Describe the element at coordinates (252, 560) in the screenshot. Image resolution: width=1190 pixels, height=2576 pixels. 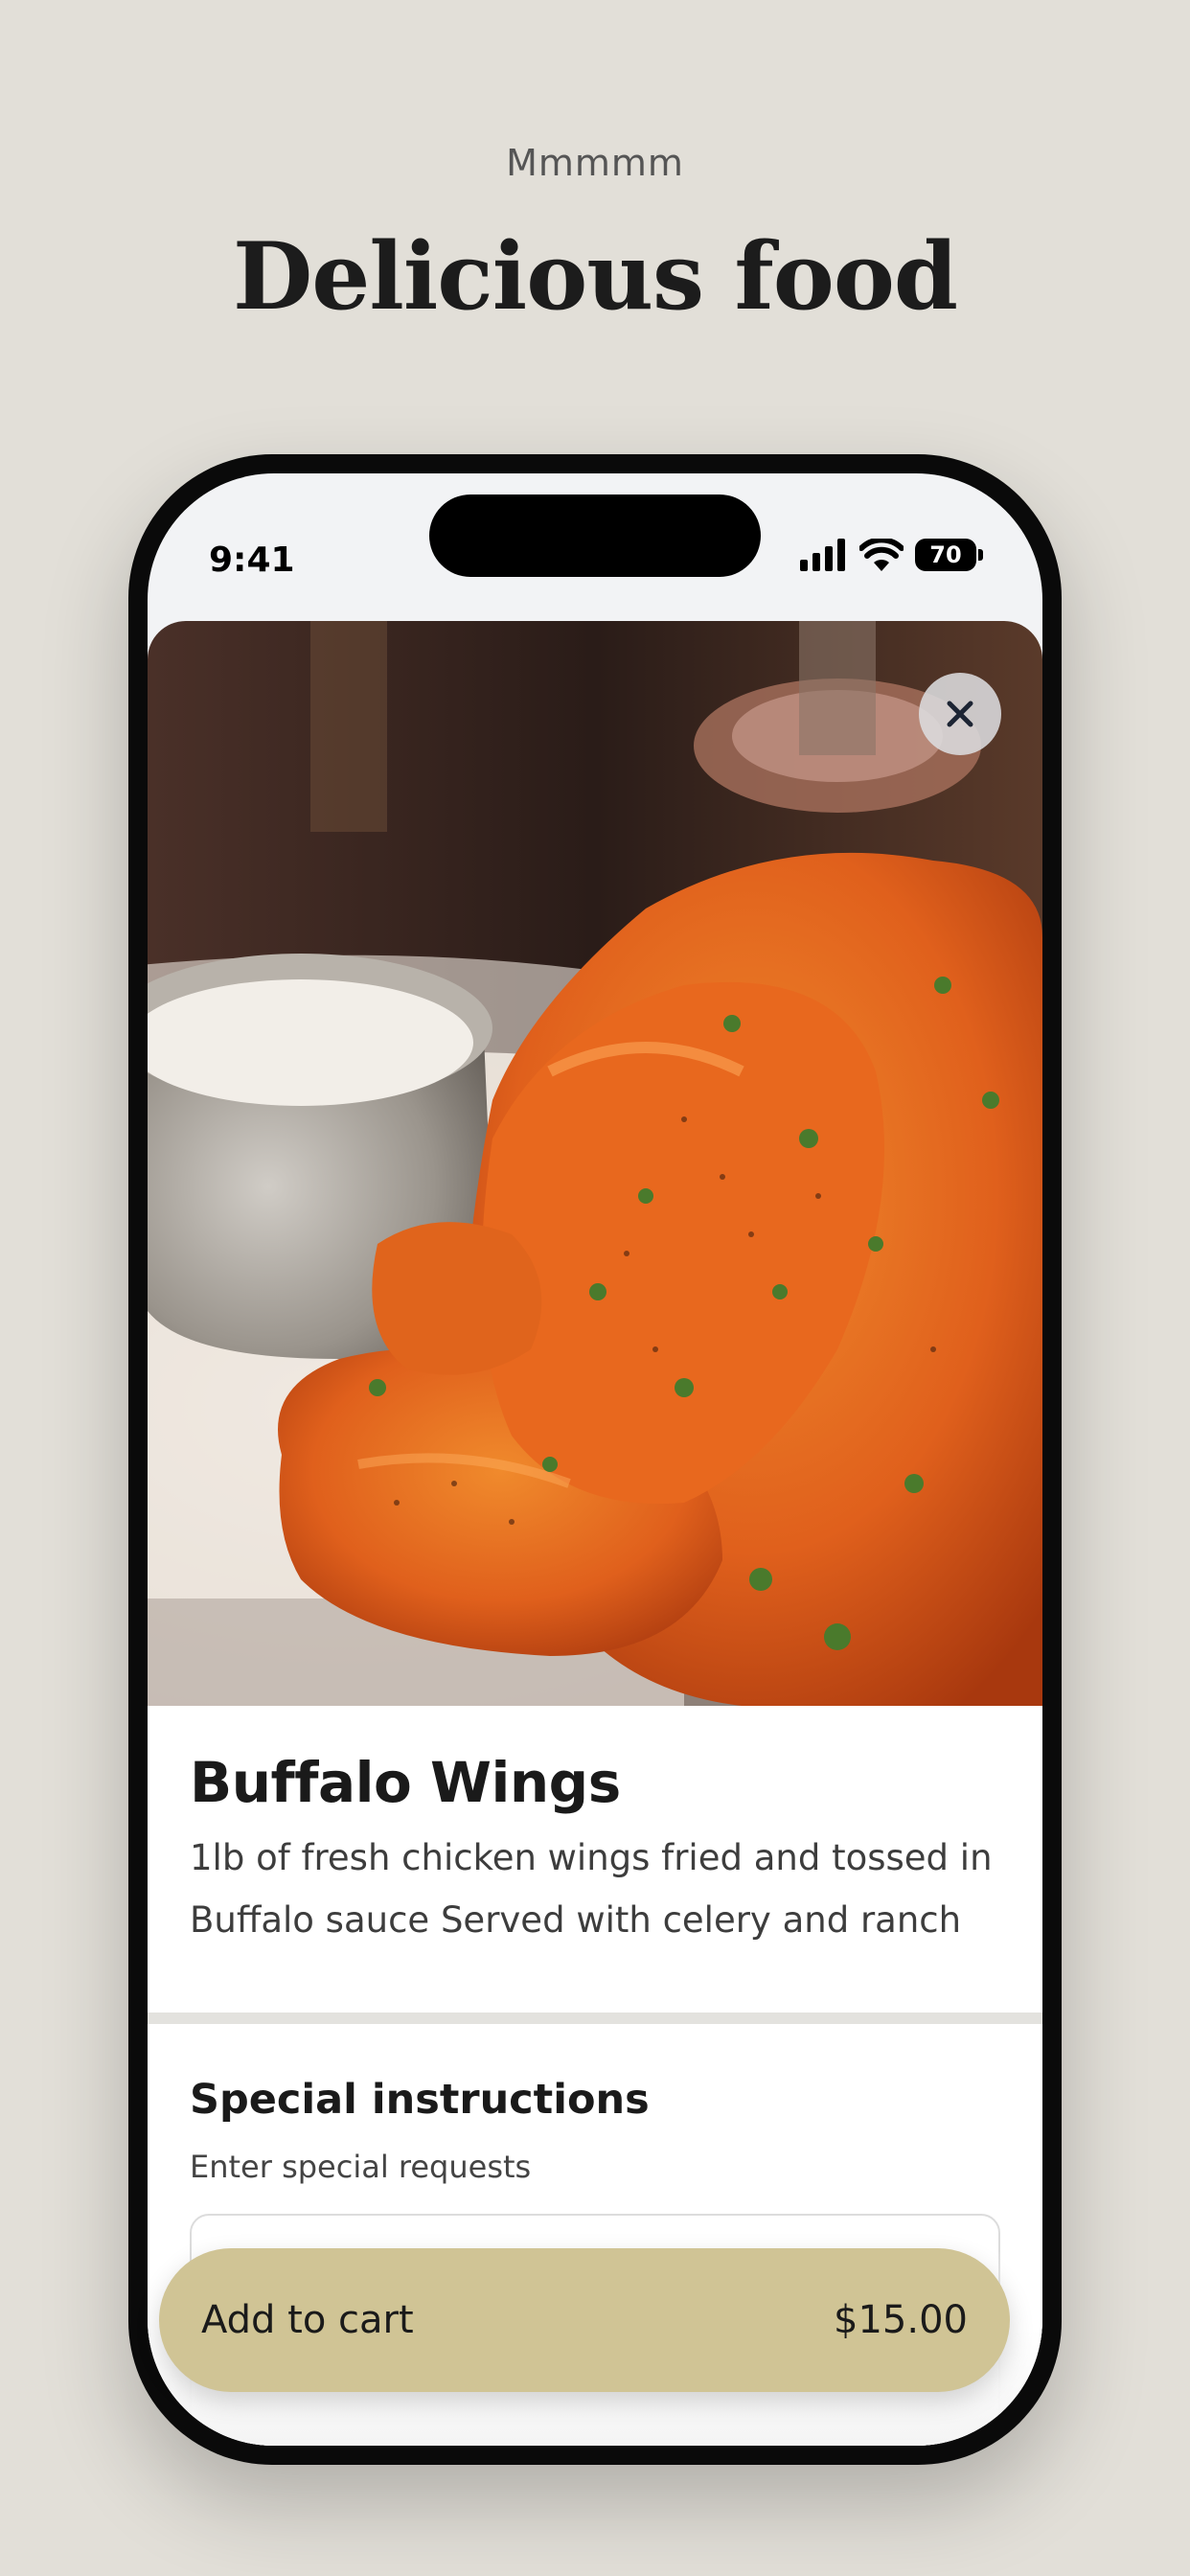
I see `status-time: 9:41` at that location.